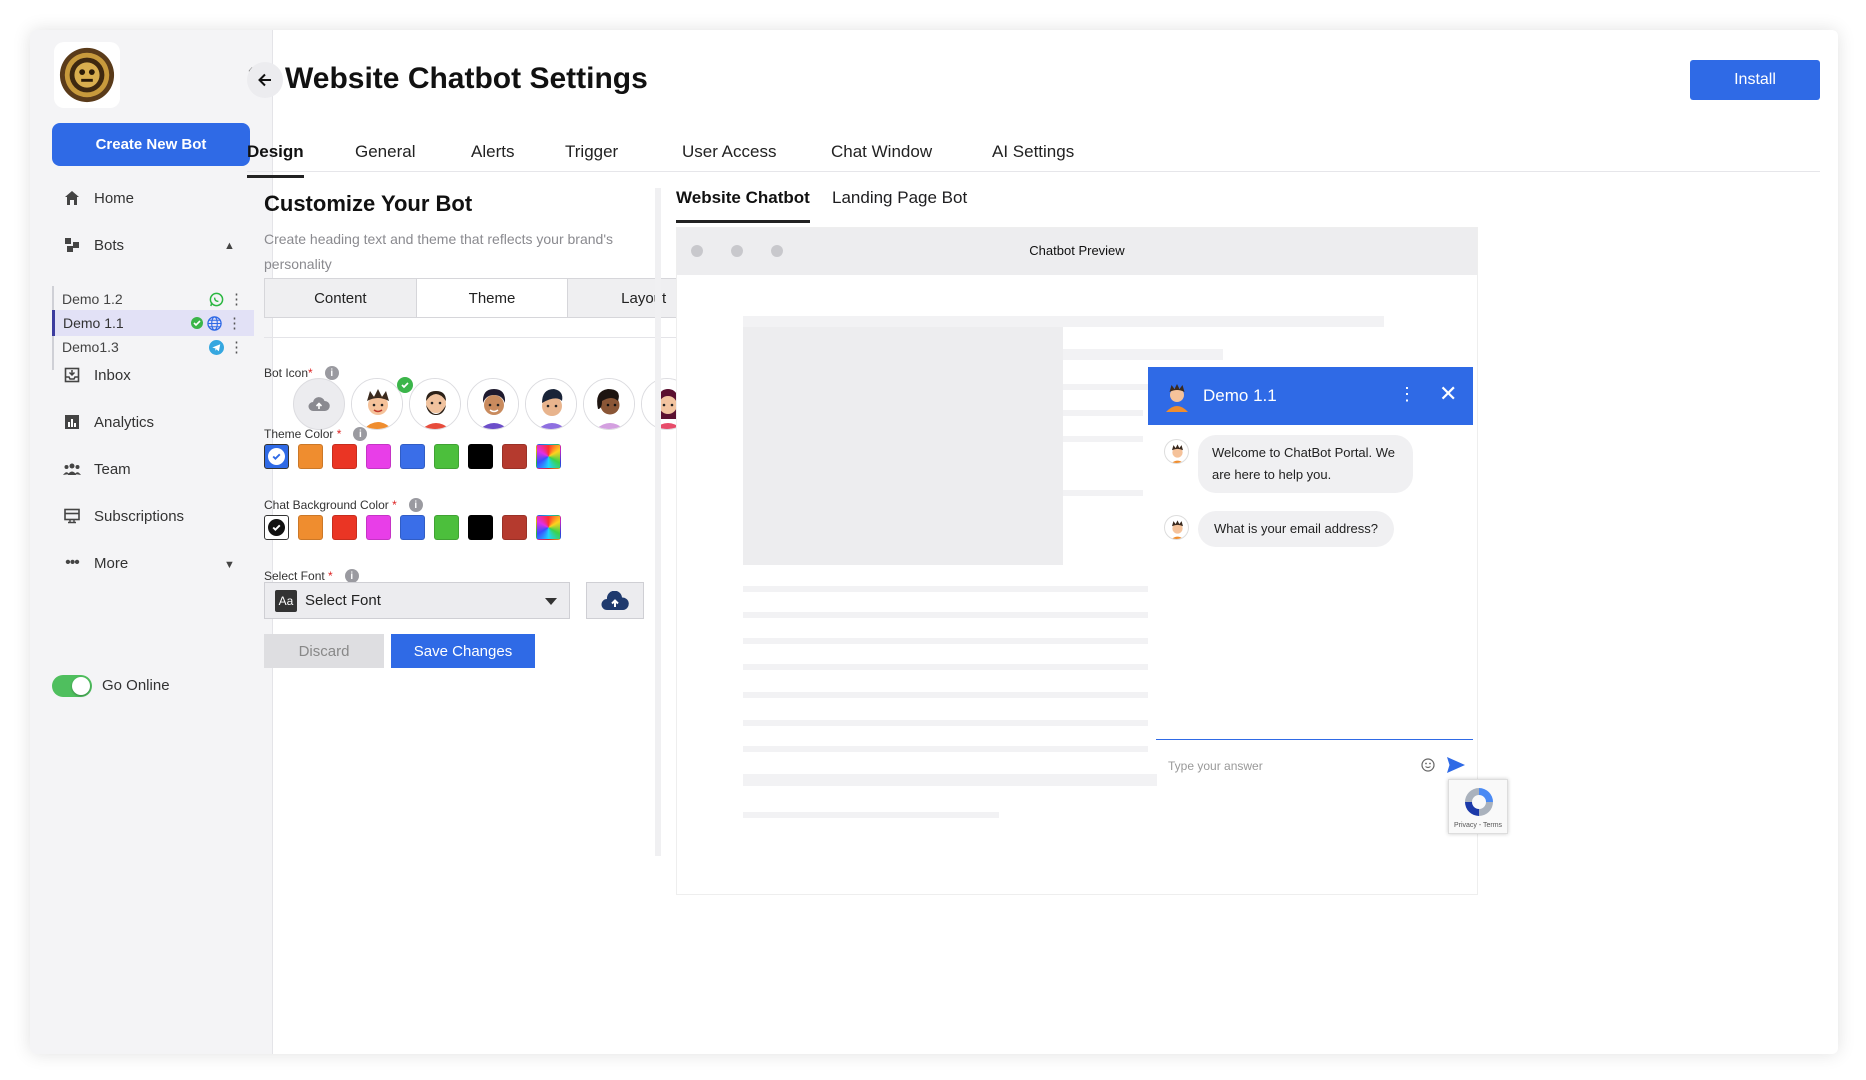 This screenshot has width=1866, height=1080. What do you see at coordinates (98, 198) in the screenshot?
I see `nav-home: Home` at bounding box center [98, 198].